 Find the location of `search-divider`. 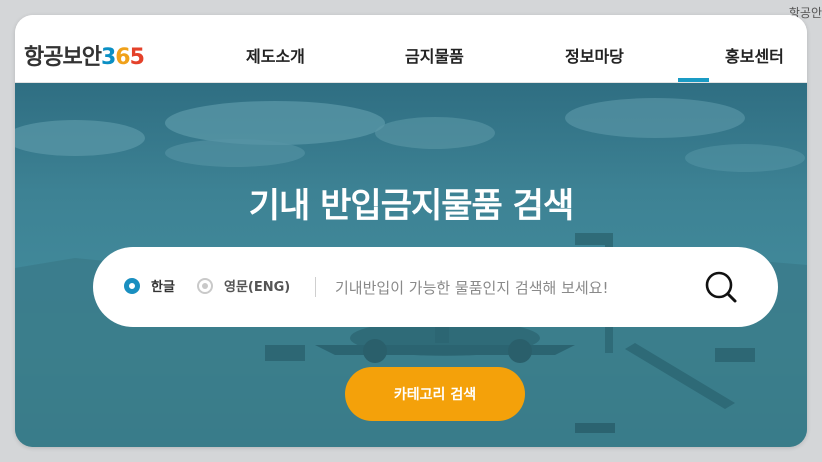

search-divider is located at coordinates (315, 287).